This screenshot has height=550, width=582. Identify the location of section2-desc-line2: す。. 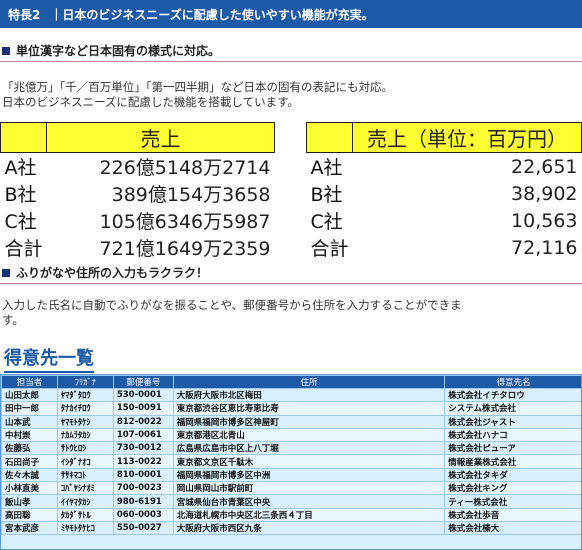
(13, 320).